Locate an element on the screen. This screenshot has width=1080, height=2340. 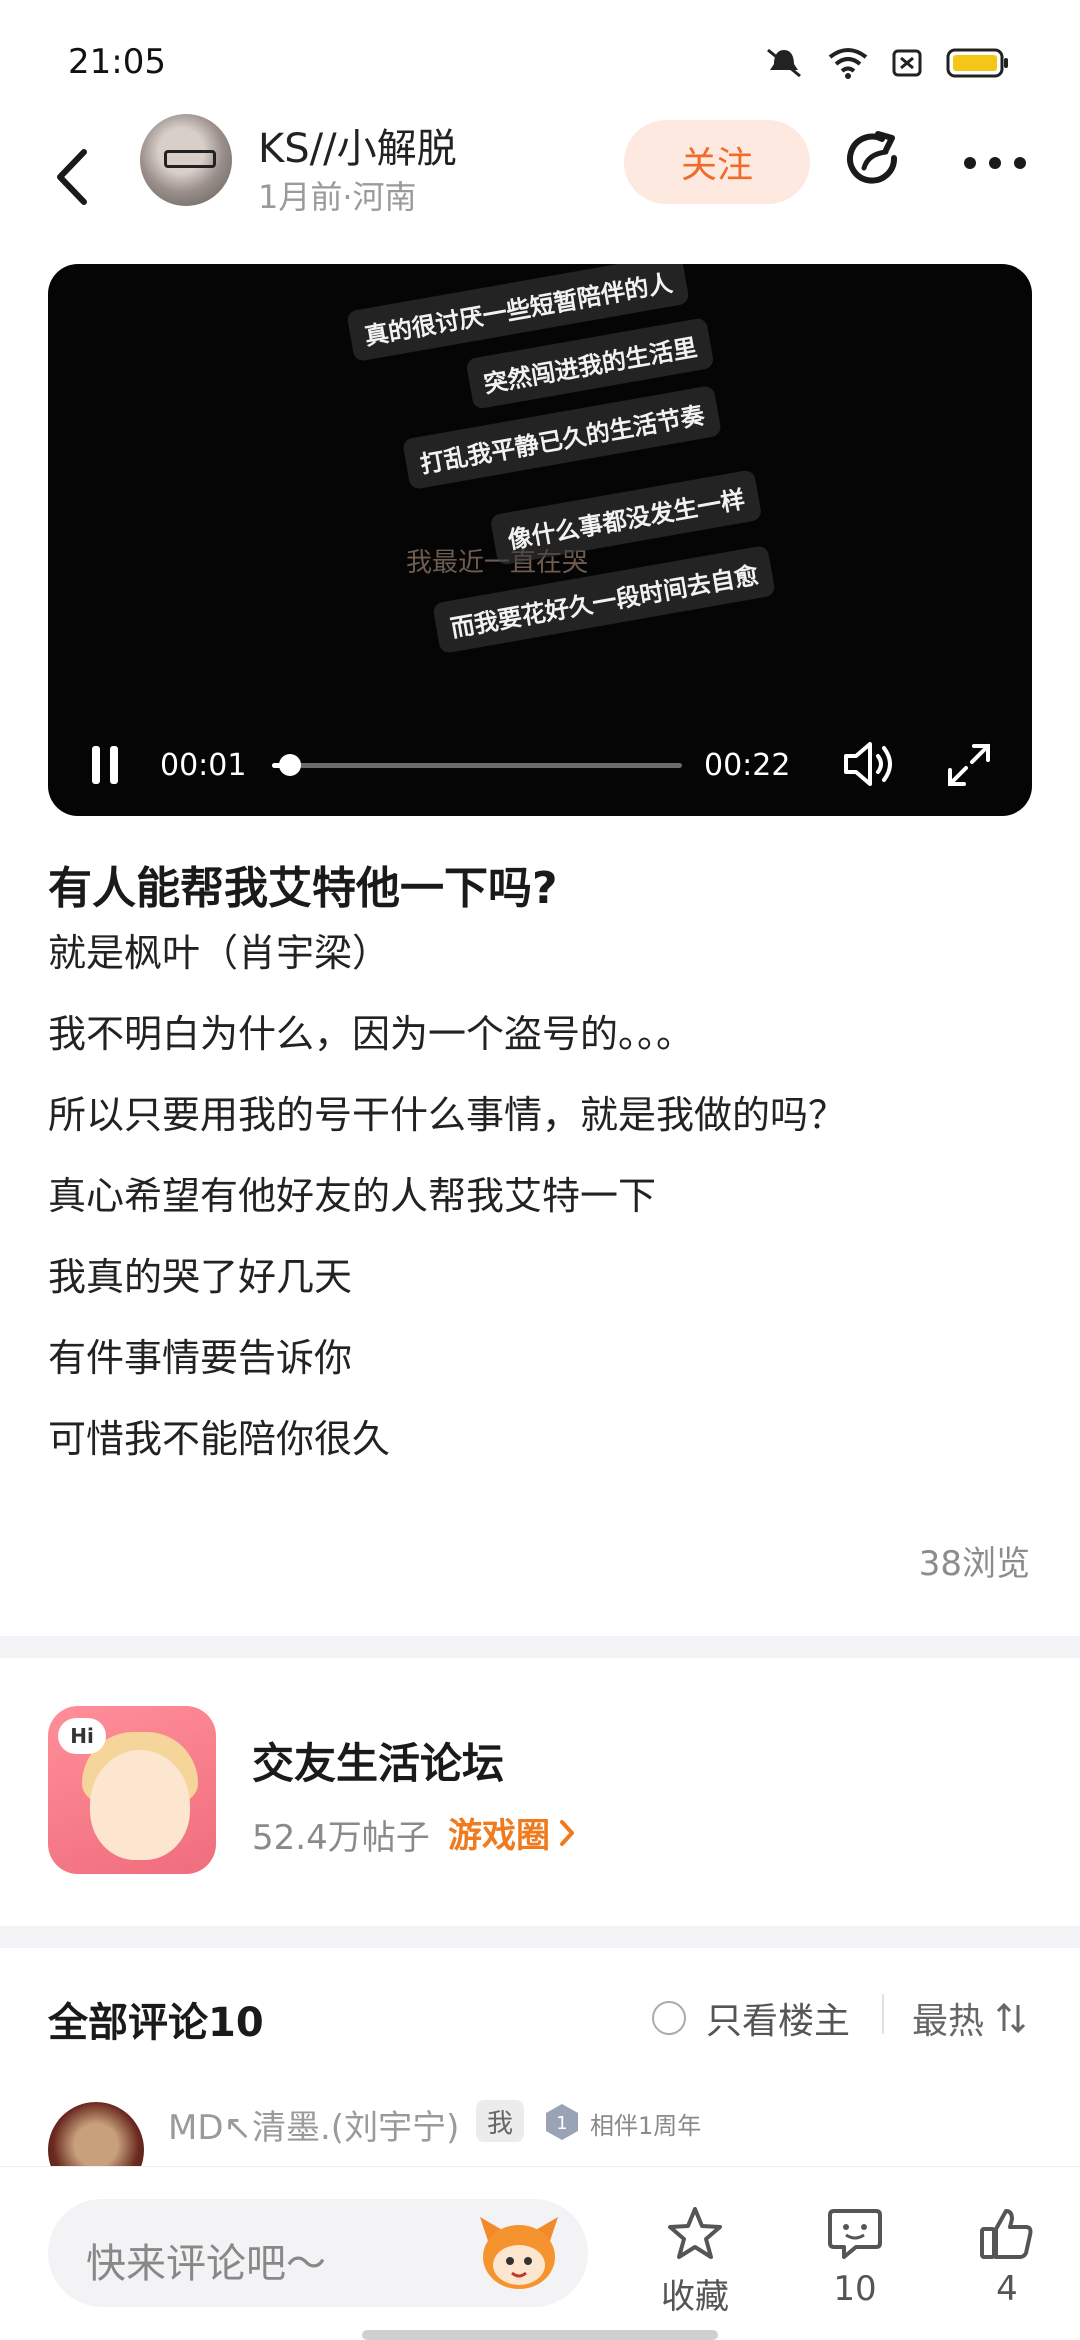
forum-post-count: 52.4万帖子 is located at coordinates (341, 1838).